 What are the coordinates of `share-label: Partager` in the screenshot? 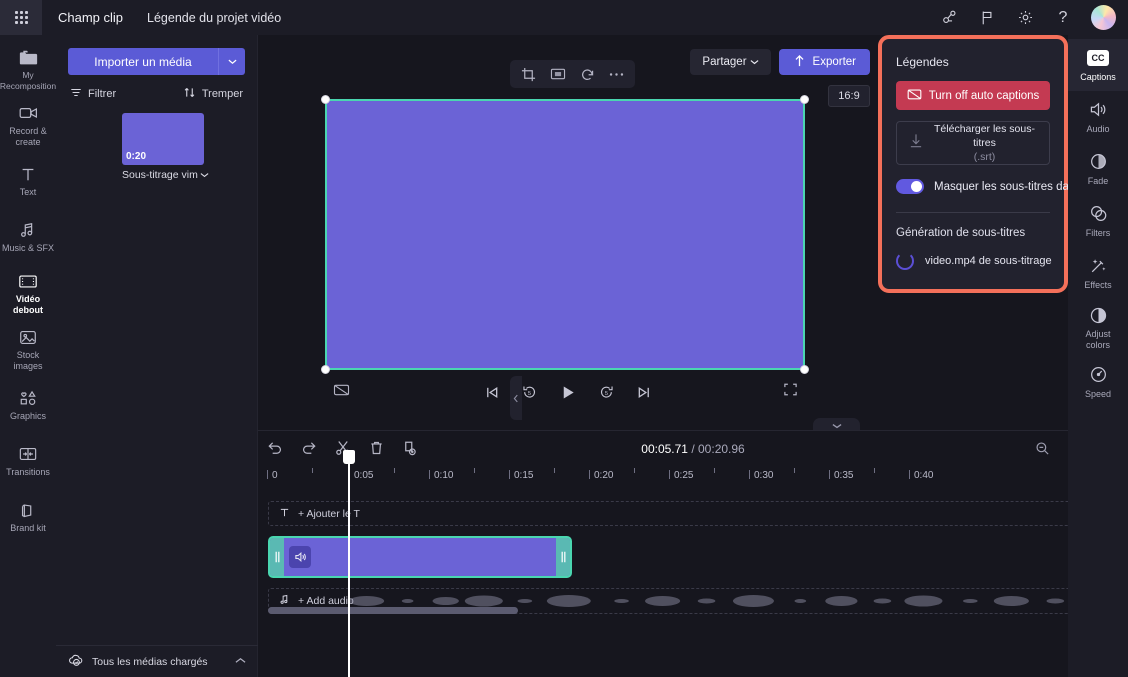 It's located at (724, 62).